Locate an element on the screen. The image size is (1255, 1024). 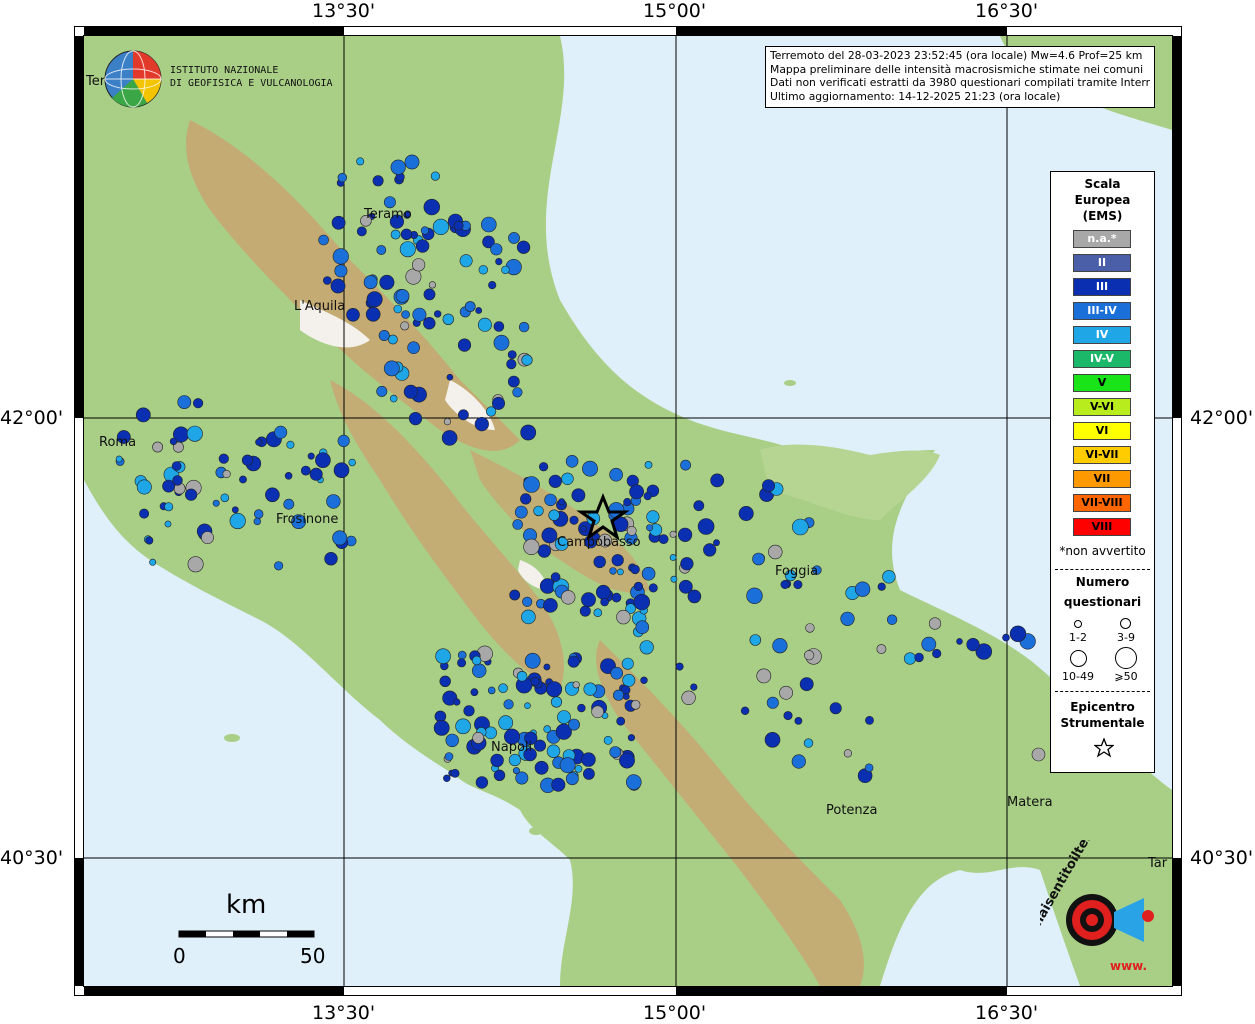
islands-tremiti is located at coordinates (790, 383).